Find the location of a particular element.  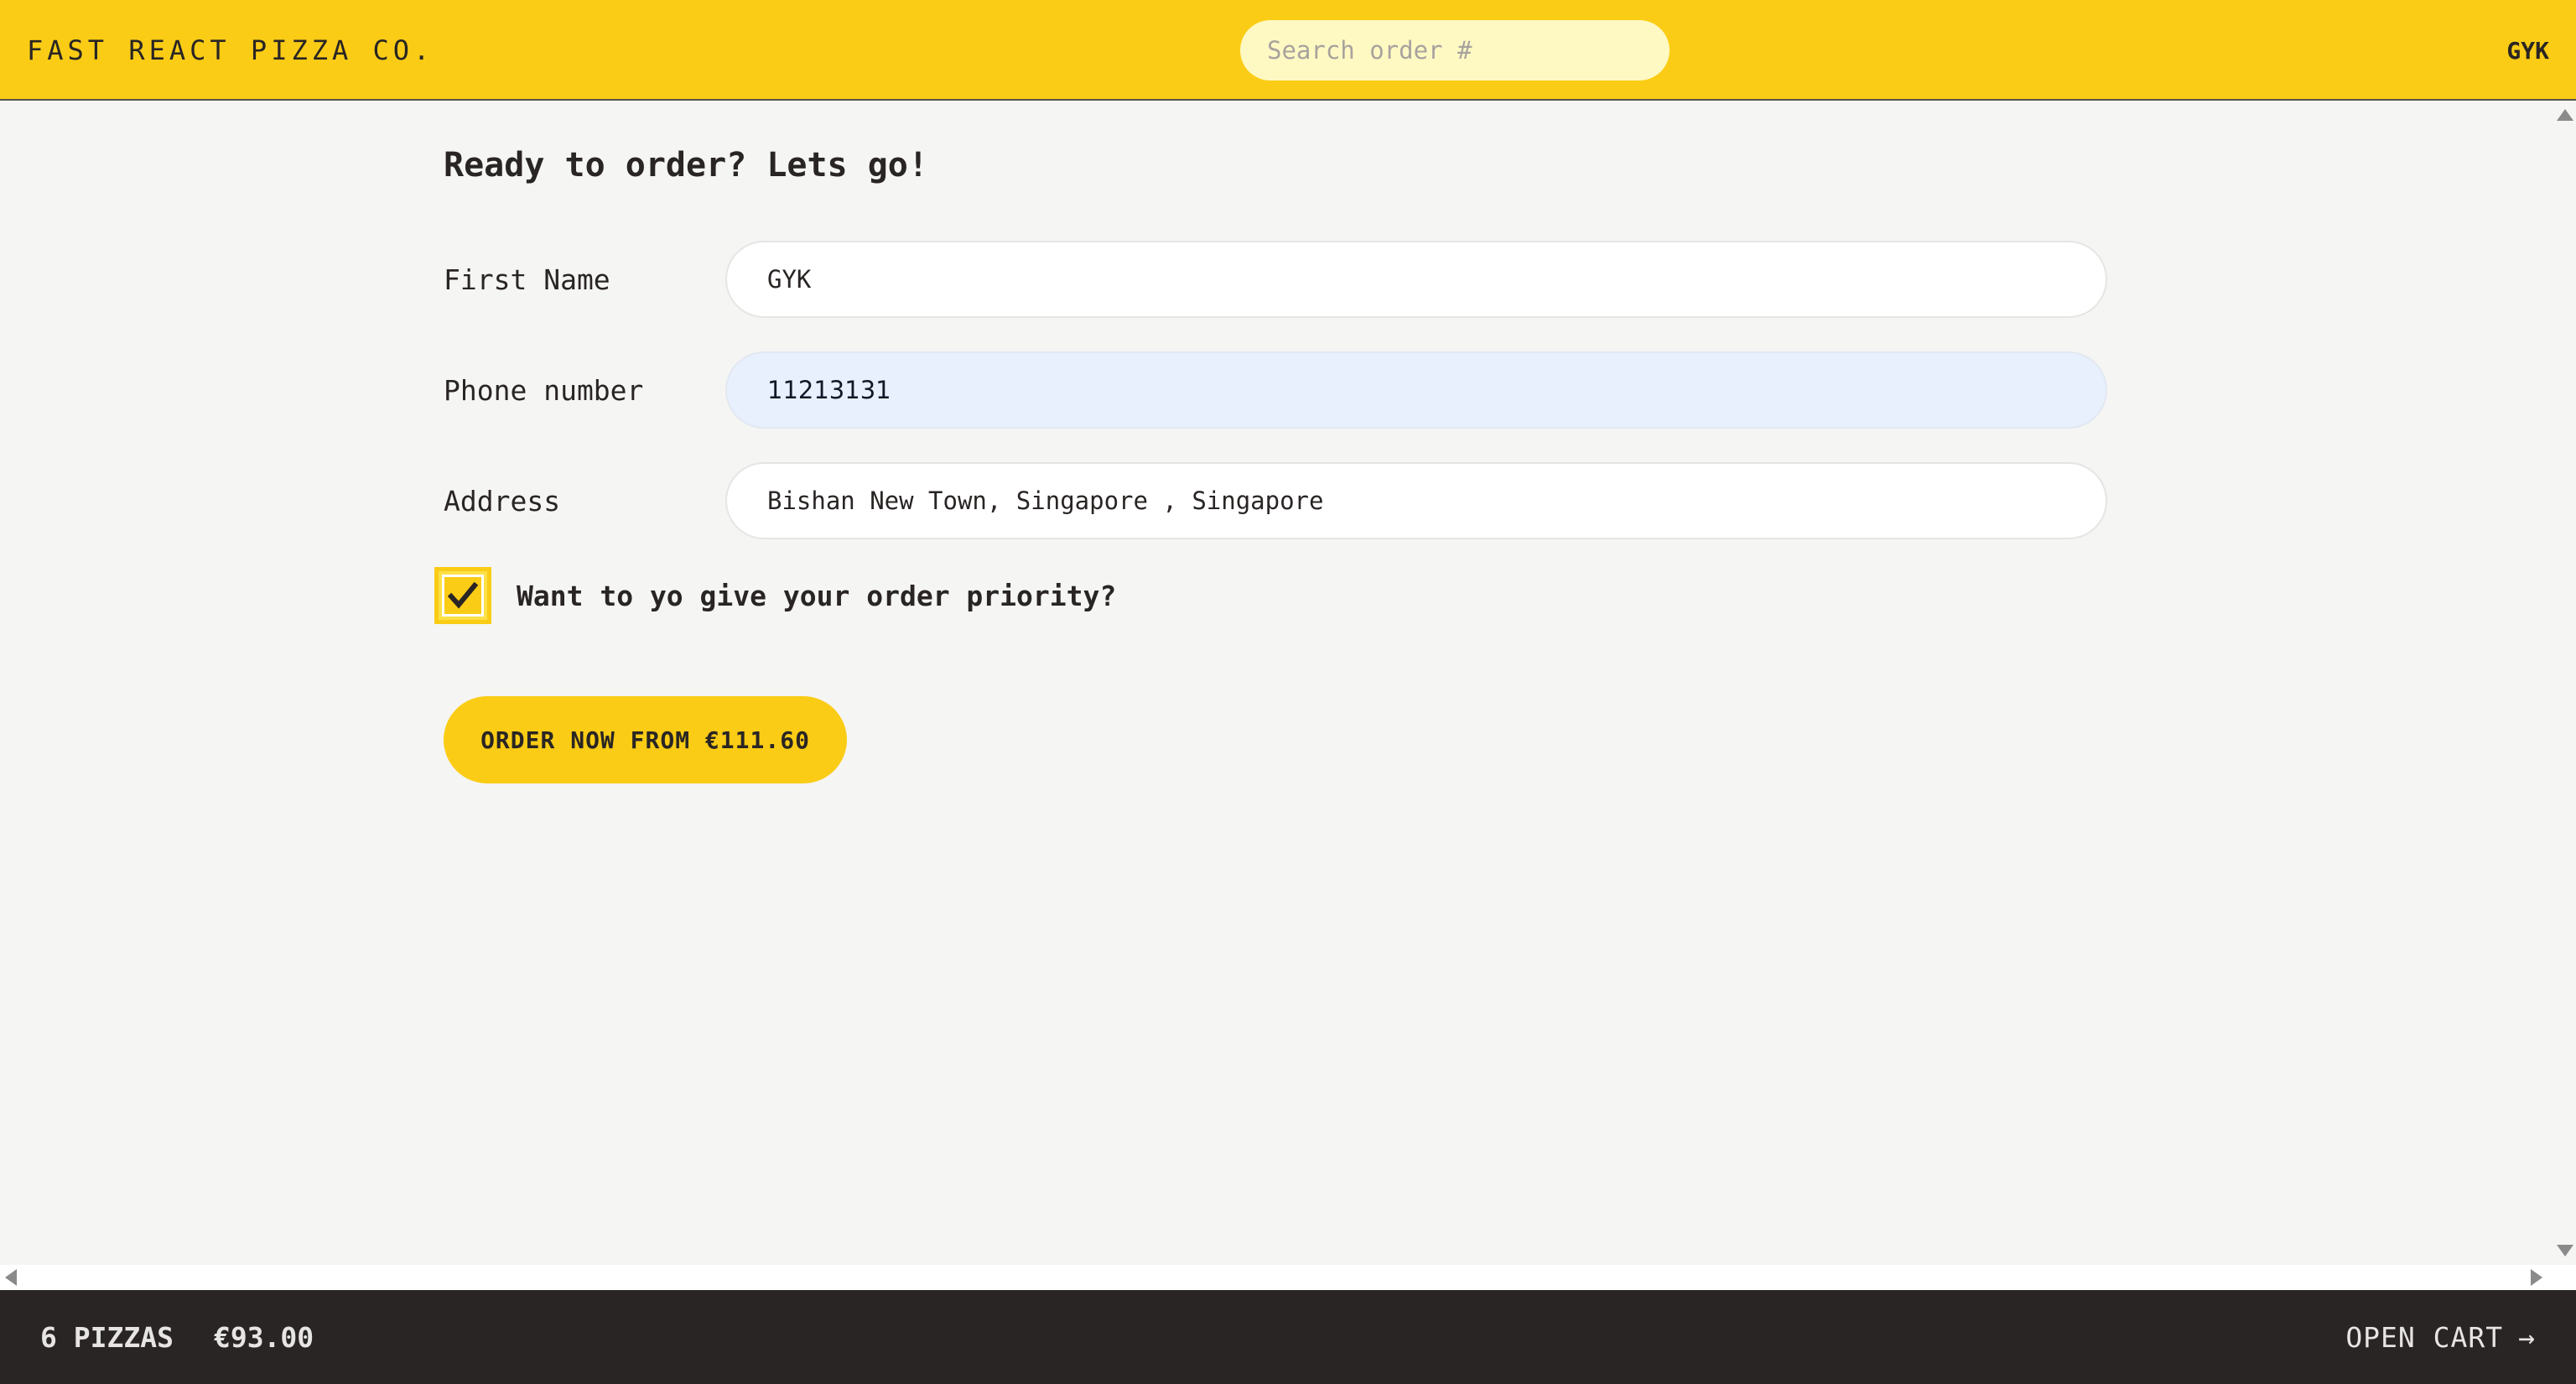

priority-option: Want to yo give your order priority? is located at coordinates (937, 595).